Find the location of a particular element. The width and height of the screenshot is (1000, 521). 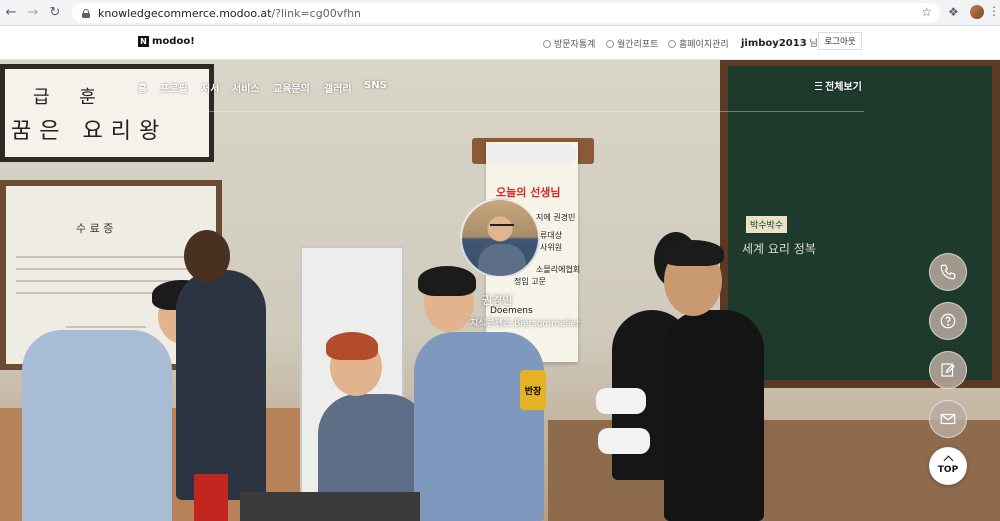

logout-button: 로그아웃 is located at coordinates (840, 41).